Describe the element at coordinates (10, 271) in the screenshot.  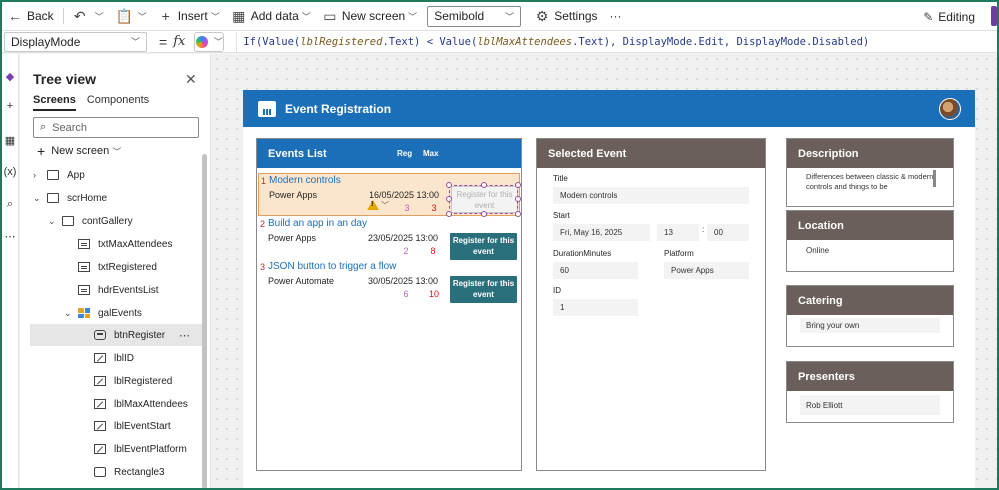
I see `left-rail: ◆ + ▦ (x) ⌕ ⋯` at that location.